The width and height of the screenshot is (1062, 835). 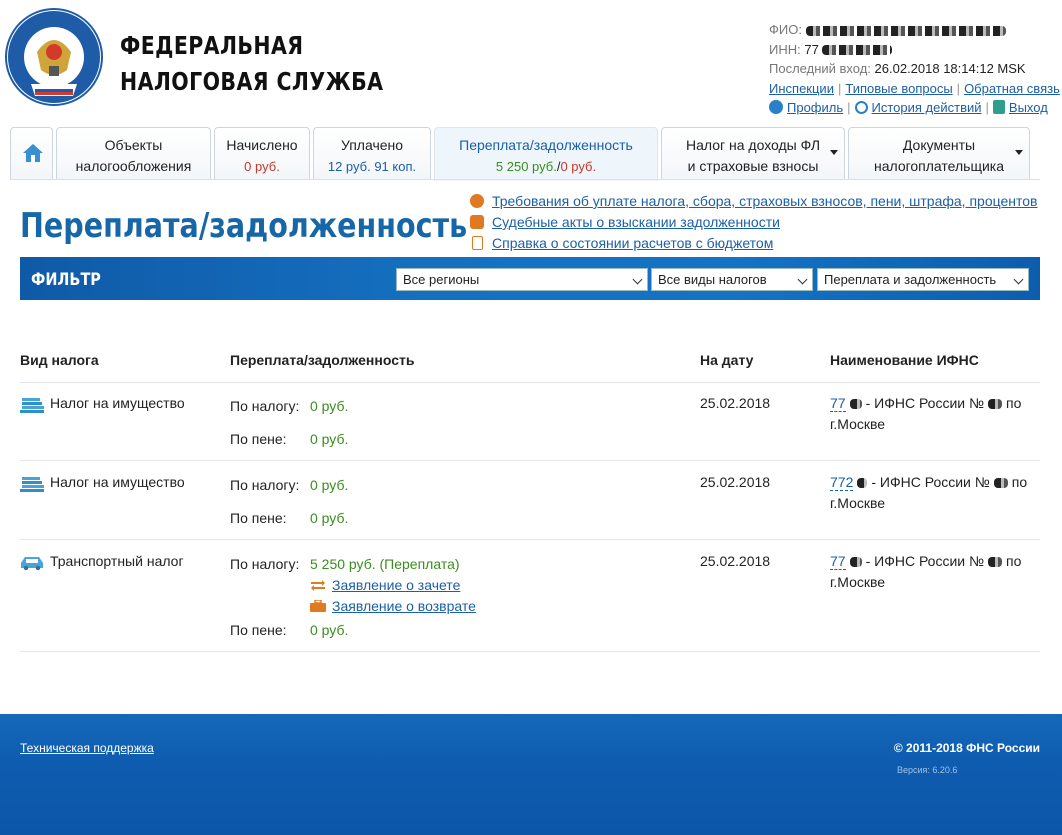 I want to click on quick-link-court-row: Судебные акты о взыскании задолженности, so click(x=753, y=222).